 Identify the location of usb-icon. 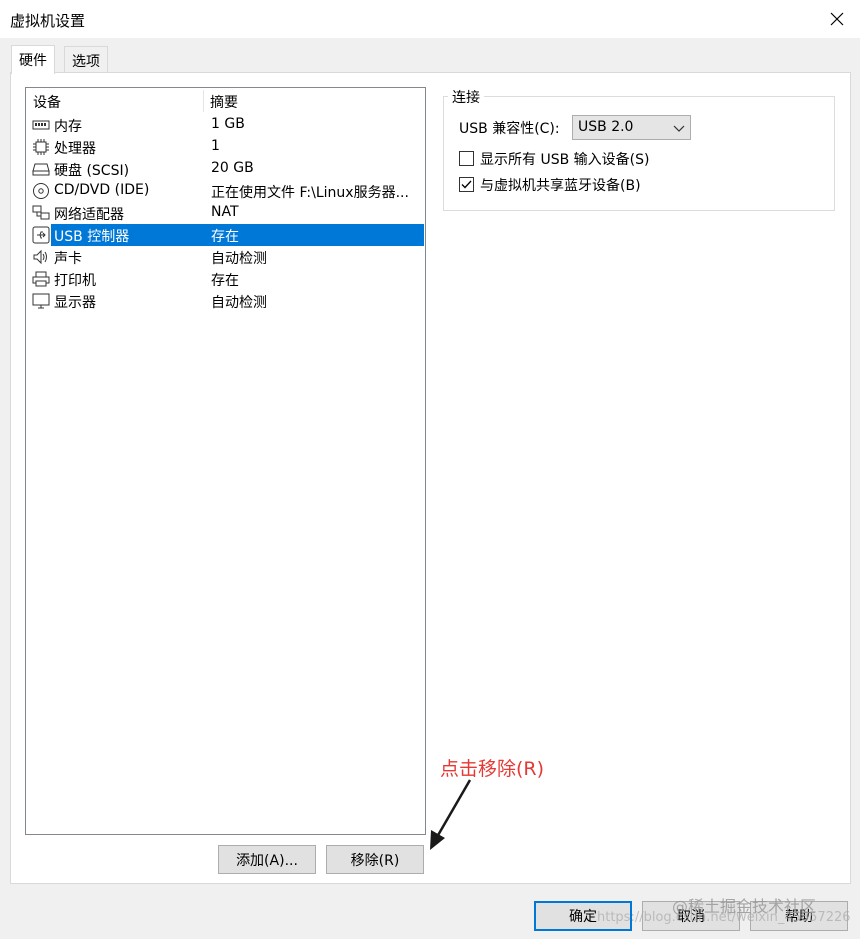
(41, 235).